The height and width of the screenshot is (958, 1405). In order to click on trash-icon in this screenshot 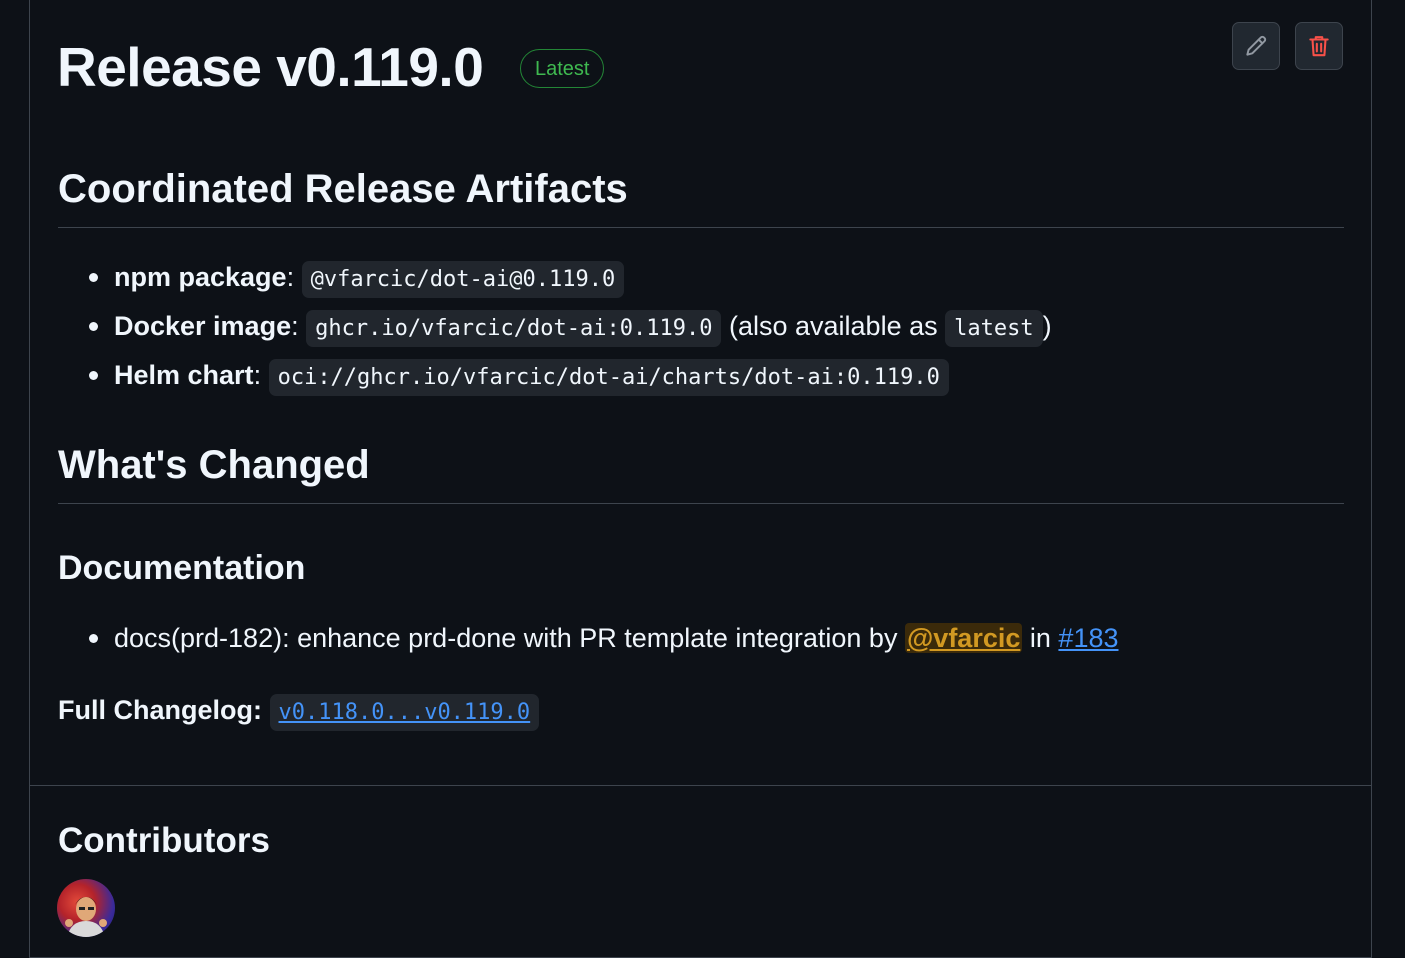, I will do `click(1319, 46)`.